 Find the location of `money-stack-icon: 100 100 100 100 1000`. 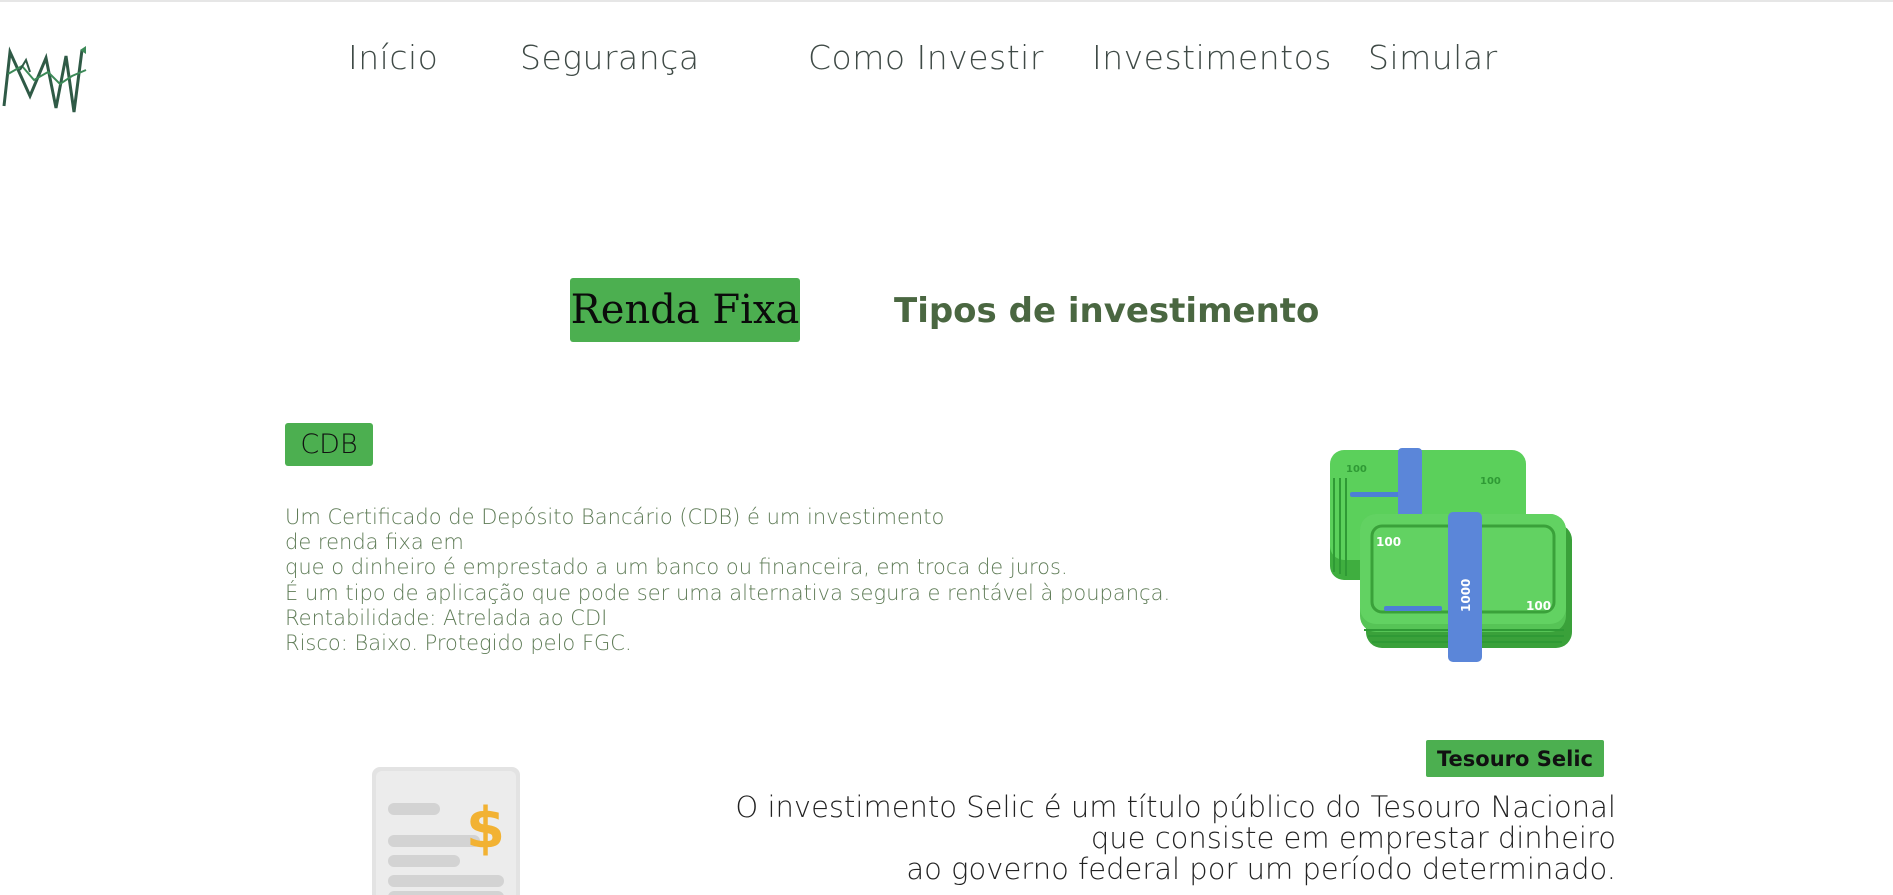

money-stack-icon: 100 100 100 100 1000 is located at coordinates (1451, 555).